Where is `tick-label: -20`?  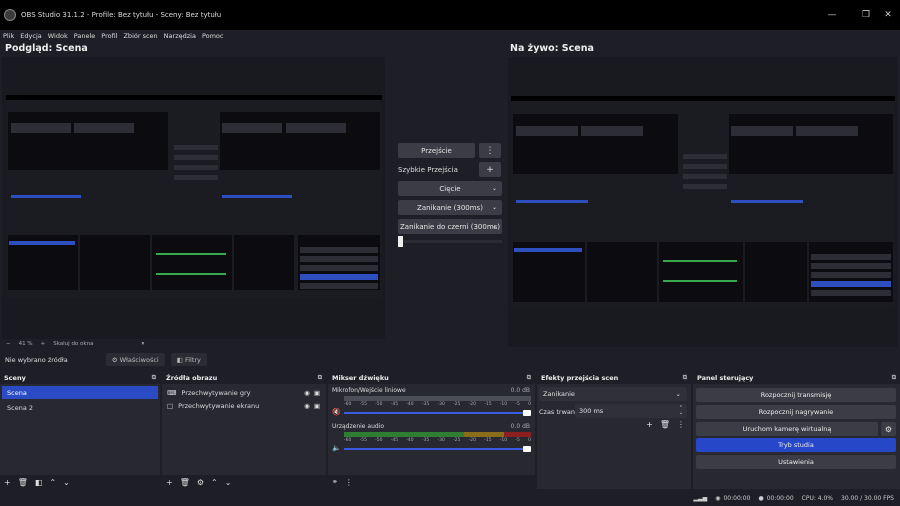 tick-label: -20 is located at coordinates (472, 440).